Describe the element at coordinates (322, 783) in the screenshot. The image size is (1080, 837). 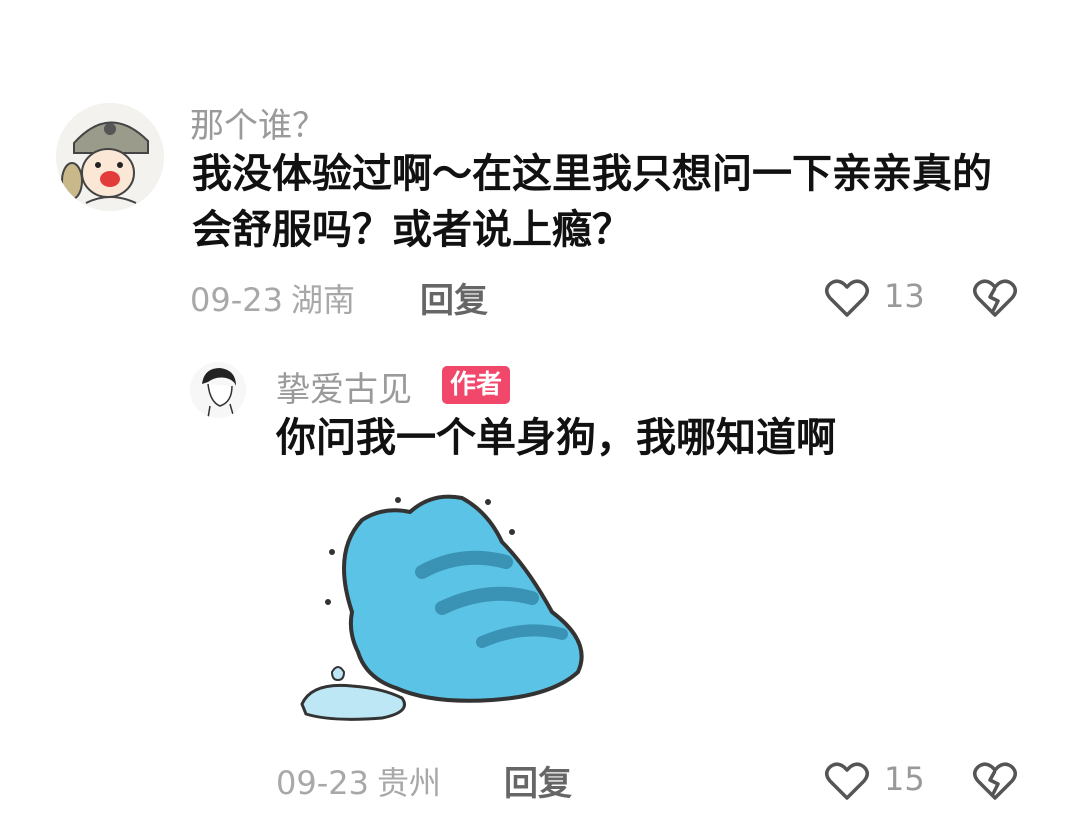
I see `reply-date: 09-23` at that location.